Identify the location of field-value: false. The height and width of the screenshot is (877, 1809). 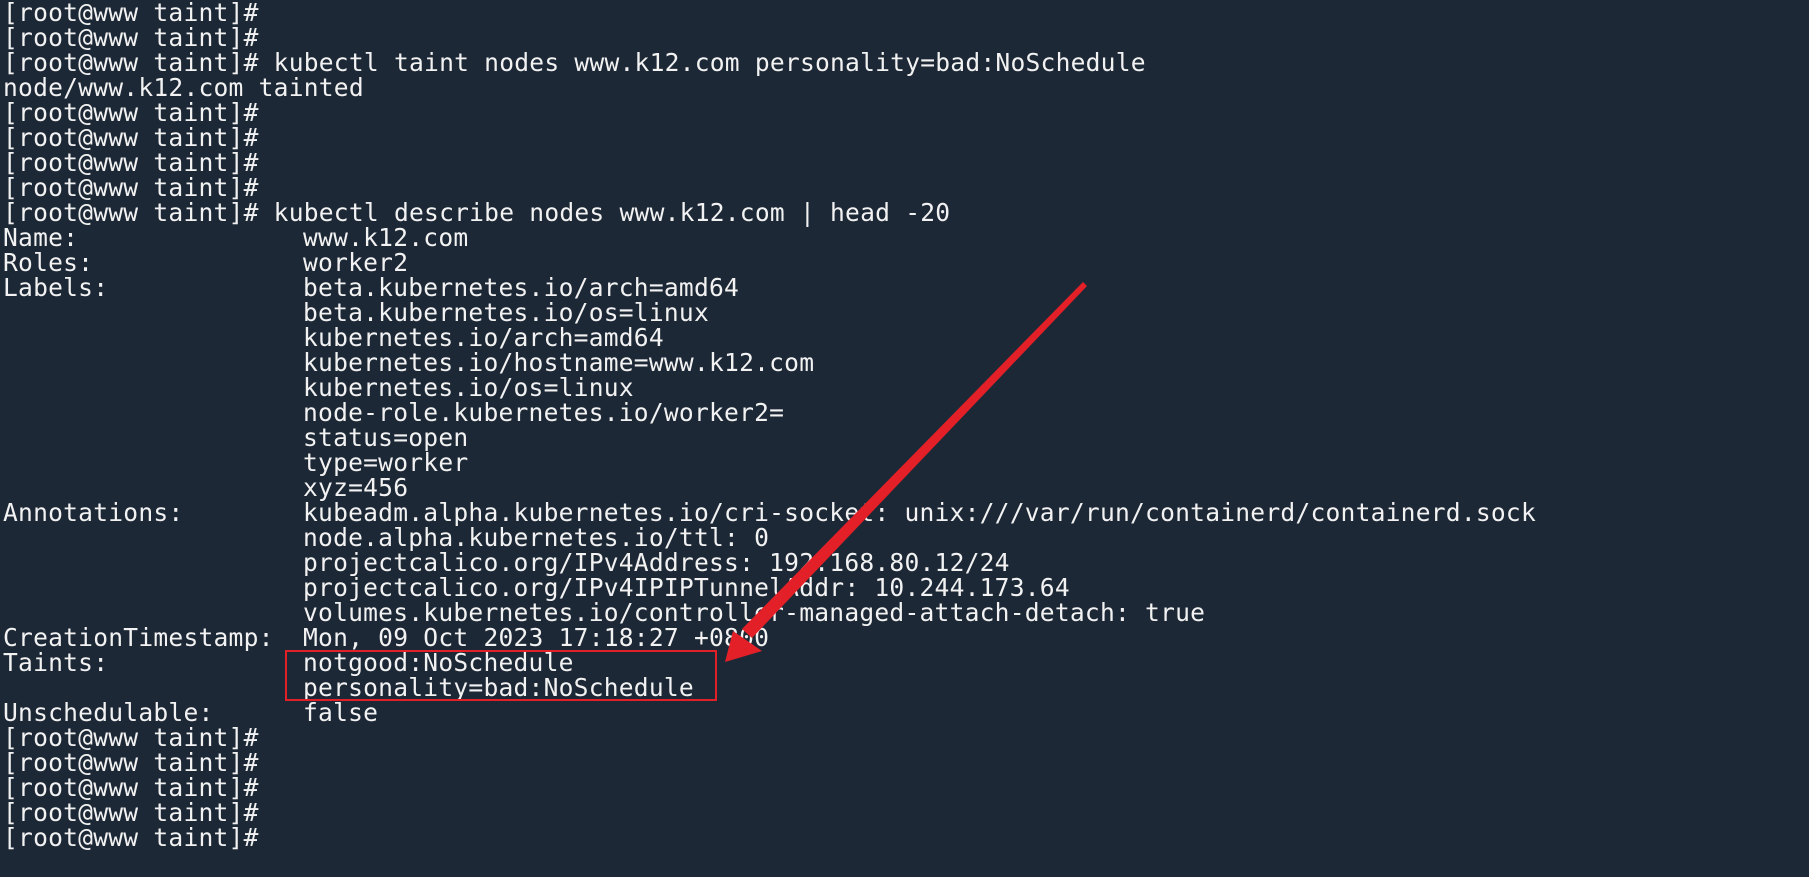
(341, 712).